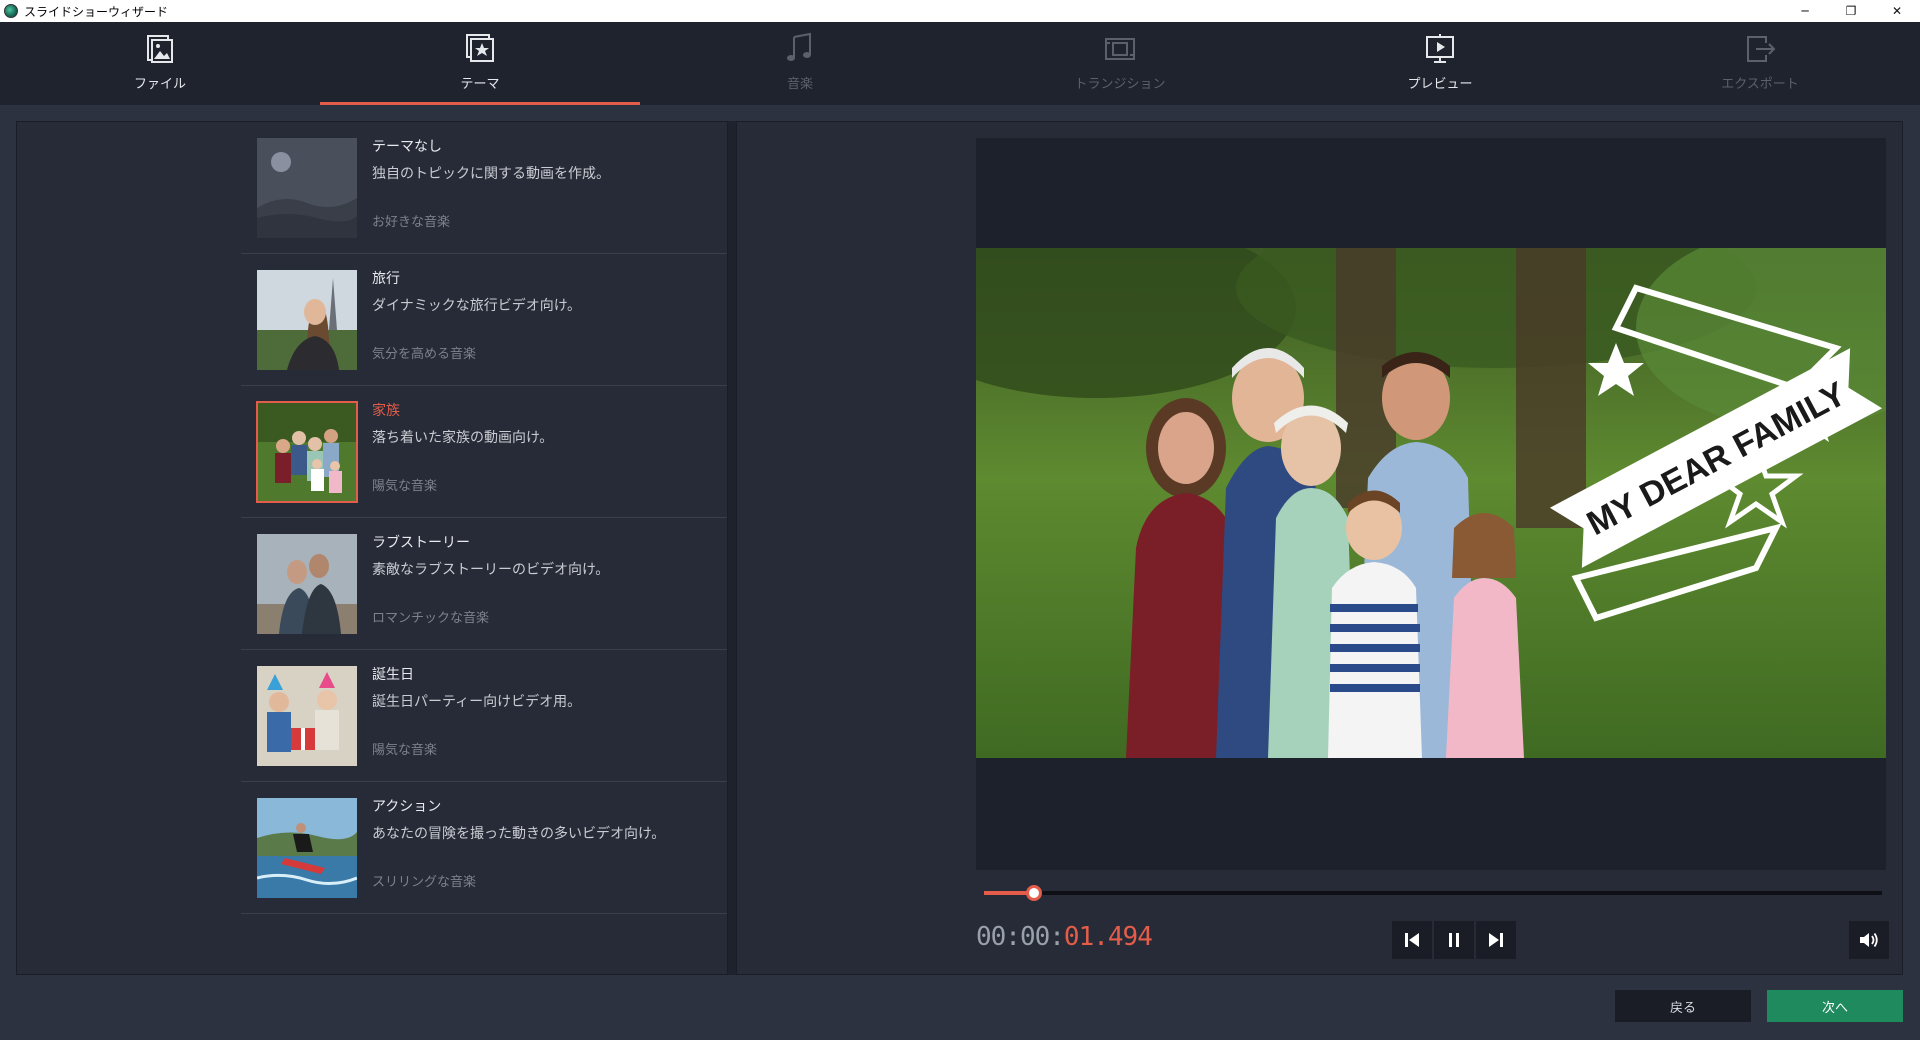 This screenshot has height=1040, width=1920. I want to click on theme-name: 誕生日, so click(393, 675).